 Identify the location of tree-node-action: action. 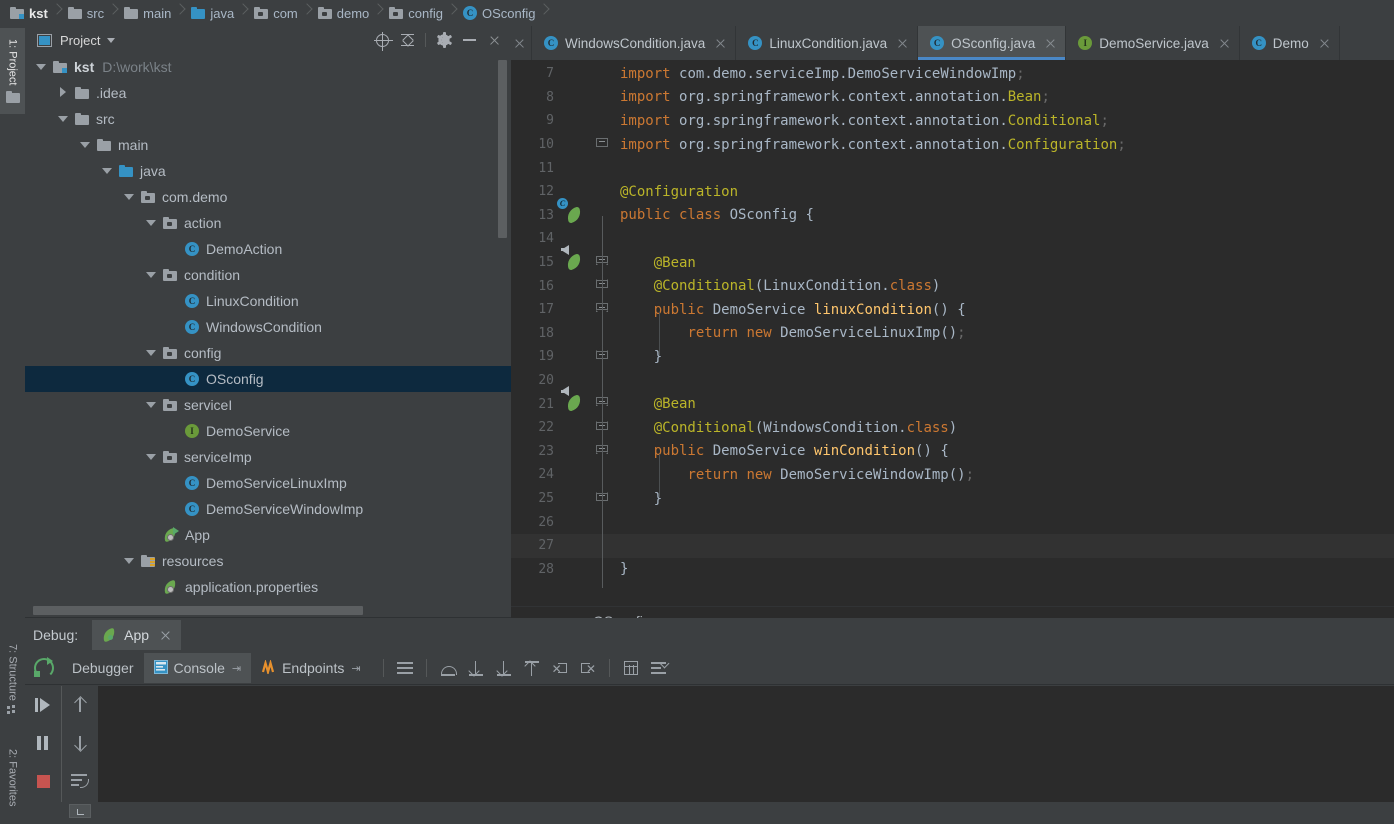
(268, 223).